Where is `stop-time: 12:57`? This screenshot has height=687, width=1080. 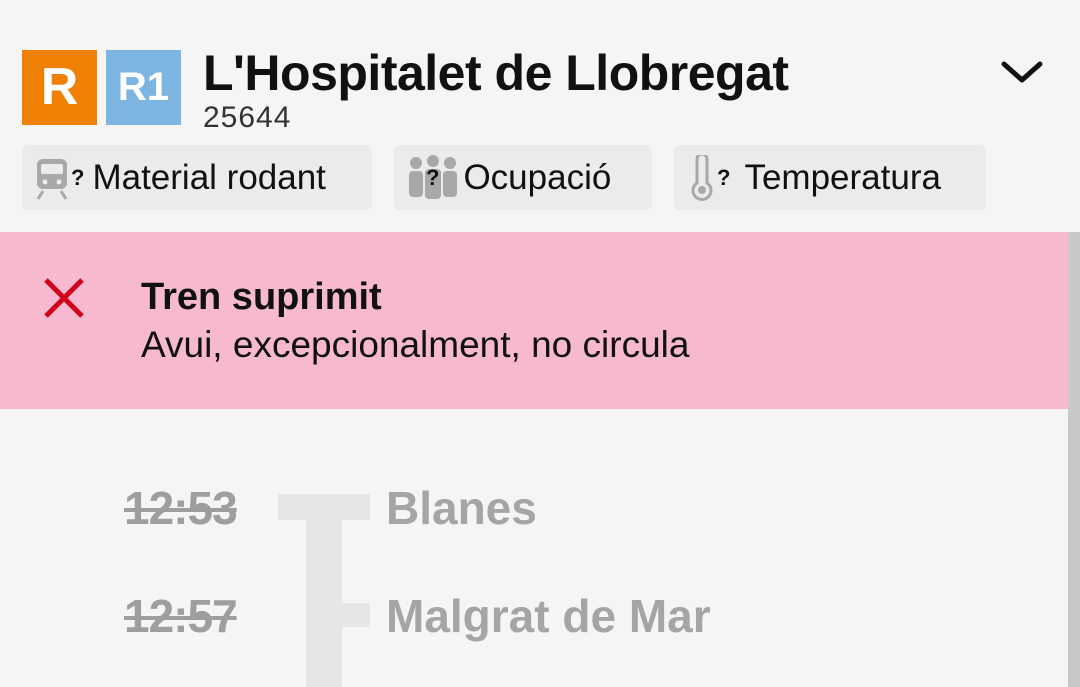
stop-time: 12:57 is located at coordinates (181, 616).